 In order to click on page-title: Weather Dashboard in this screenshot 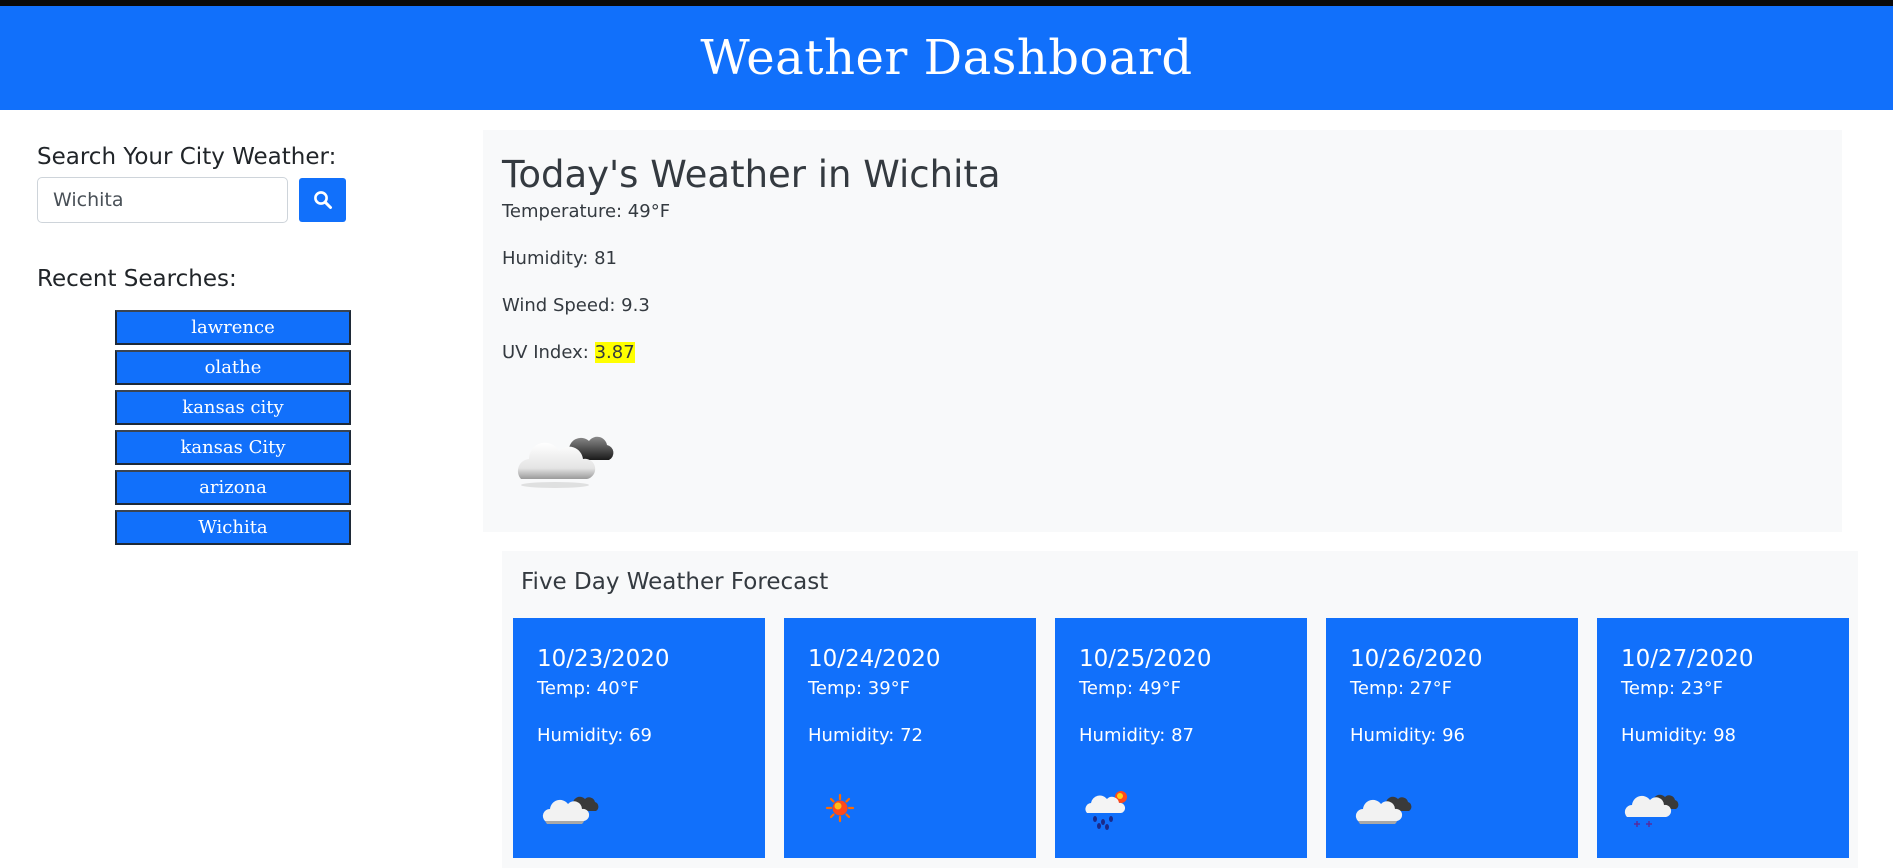, I will do `click(946, 58)`.